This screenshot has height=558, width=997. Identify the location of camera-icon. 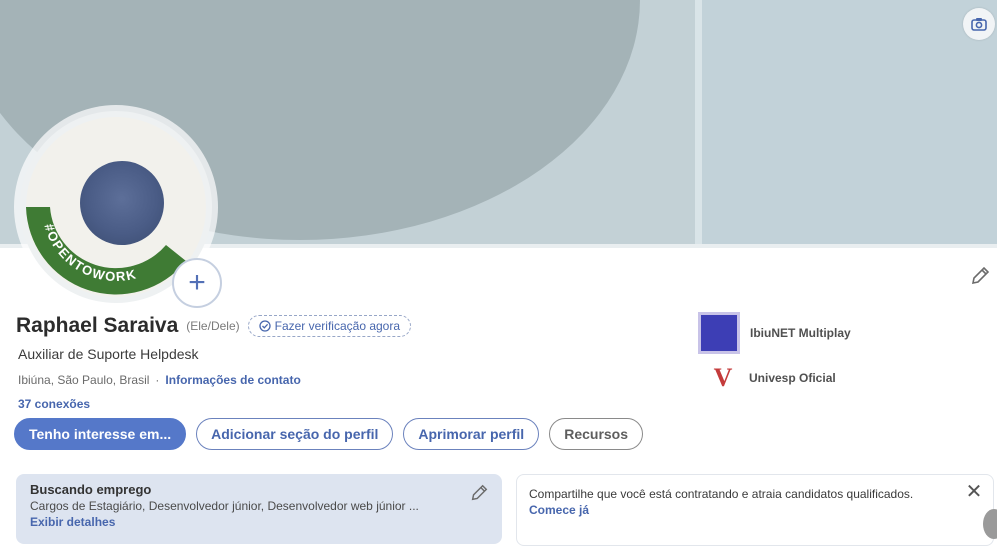
(979, 24).